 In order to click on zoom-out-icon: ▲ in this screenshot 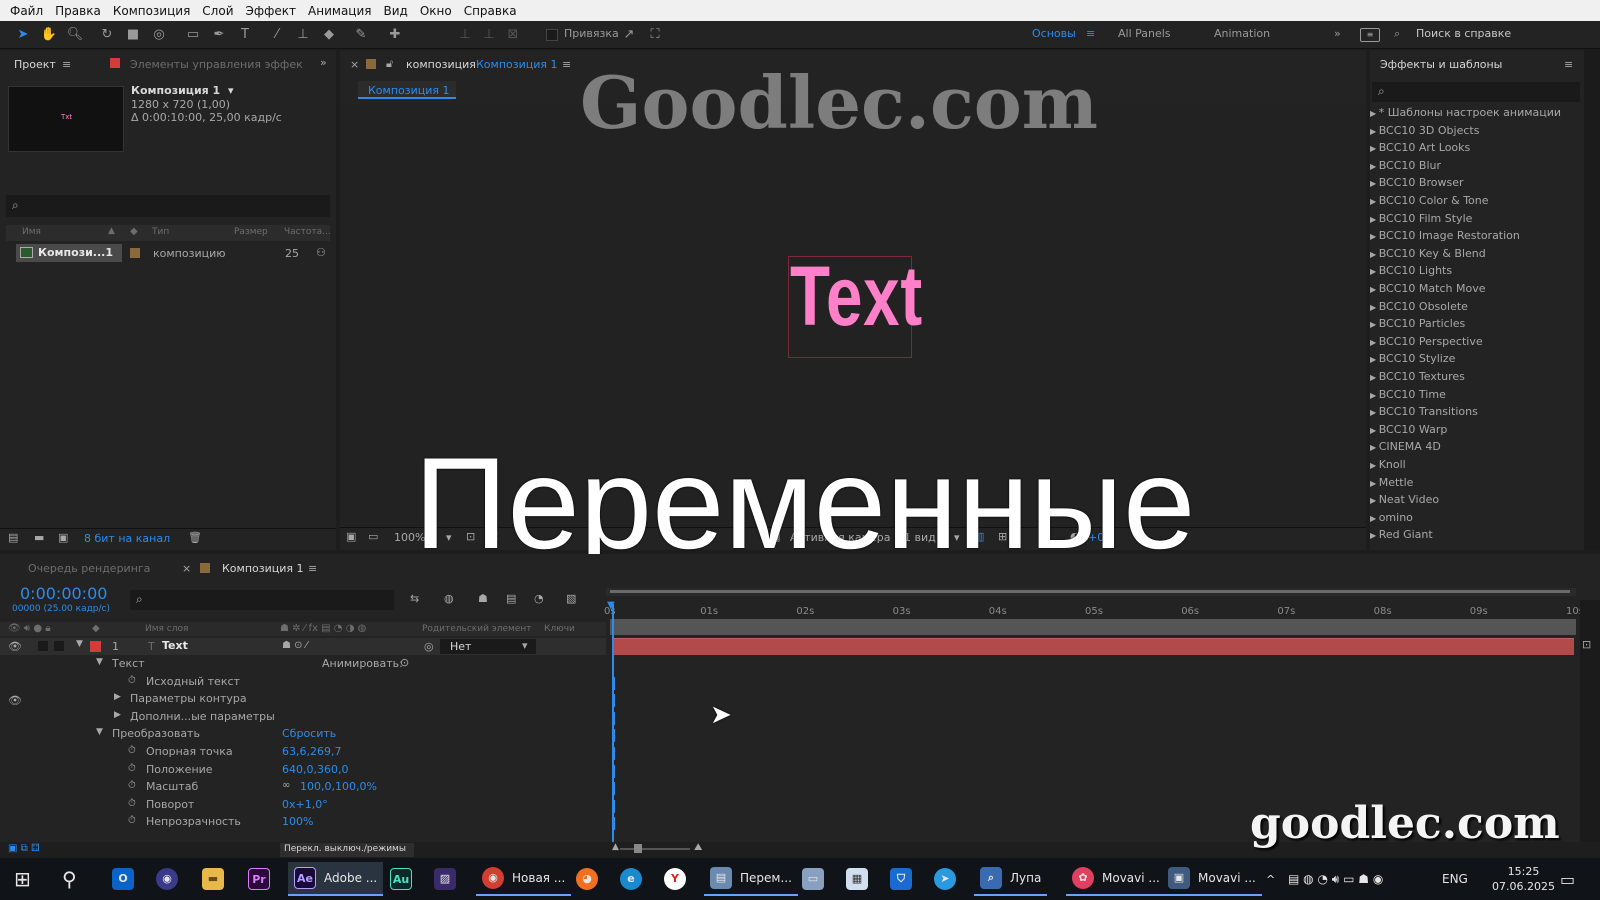, I will do `click(615, 847)`.